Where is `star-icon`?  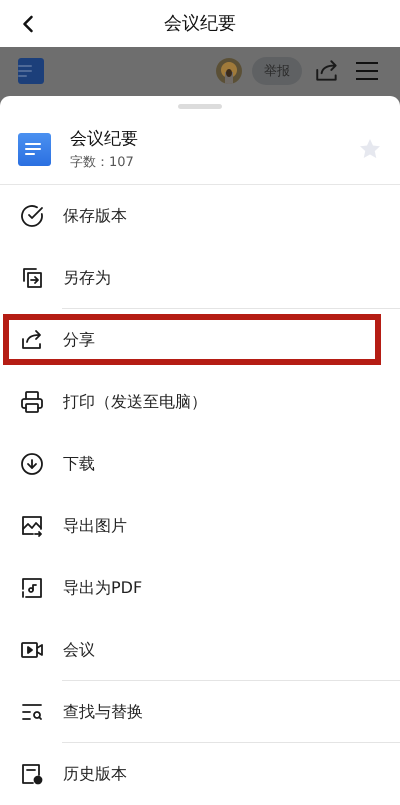 star-icon is located at coordinates (370, 149).